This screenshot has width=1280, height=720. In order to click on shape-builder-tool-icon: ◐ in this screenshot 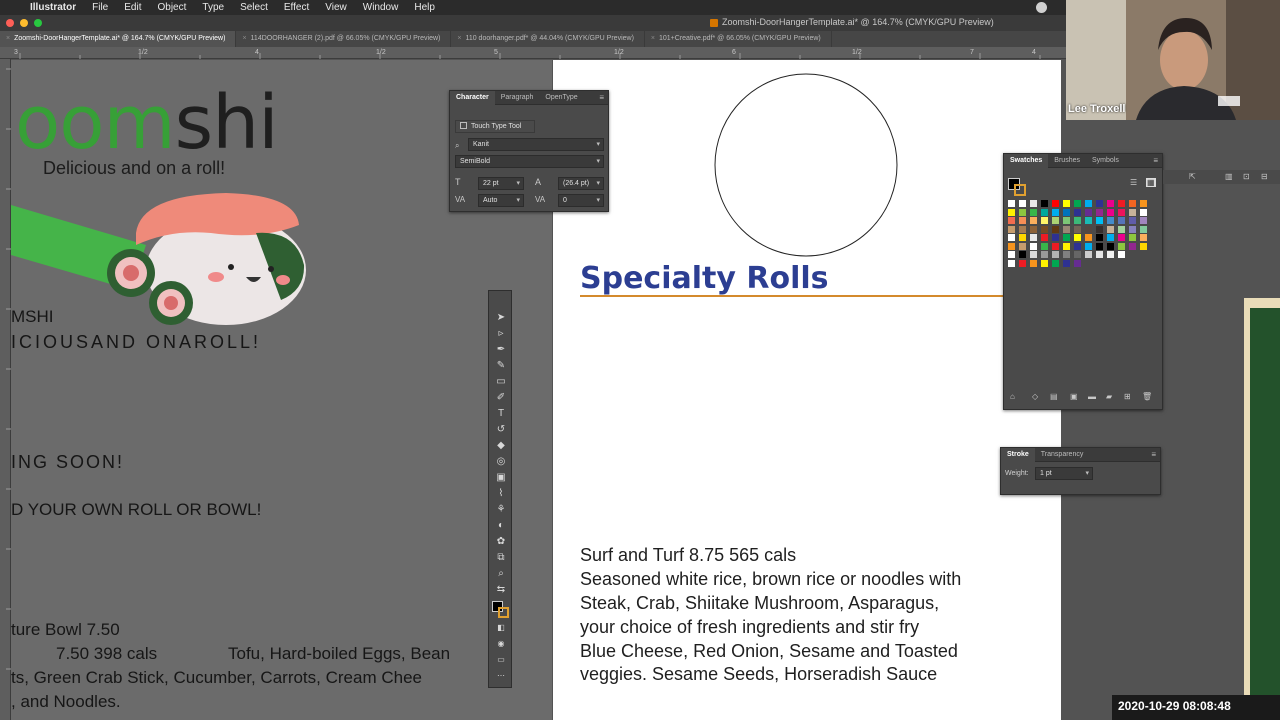, I will do `click(501, 526)`.